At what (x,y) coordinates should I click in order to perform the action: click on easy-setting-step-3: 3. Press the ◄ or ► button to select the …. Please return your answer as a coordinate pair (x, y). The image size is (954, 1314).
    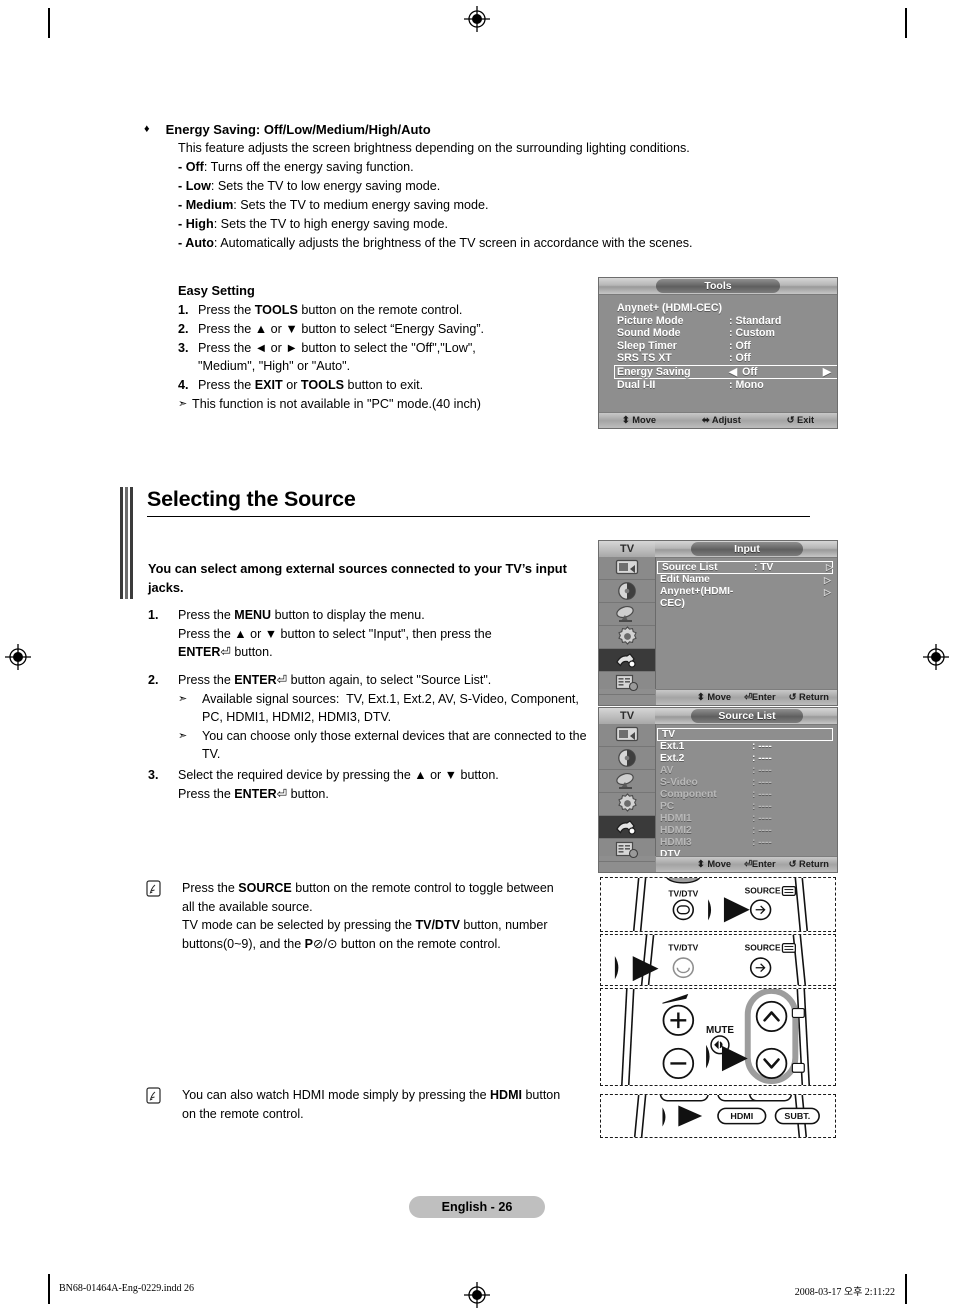
    Looking at the image, I should click on (368, 358).